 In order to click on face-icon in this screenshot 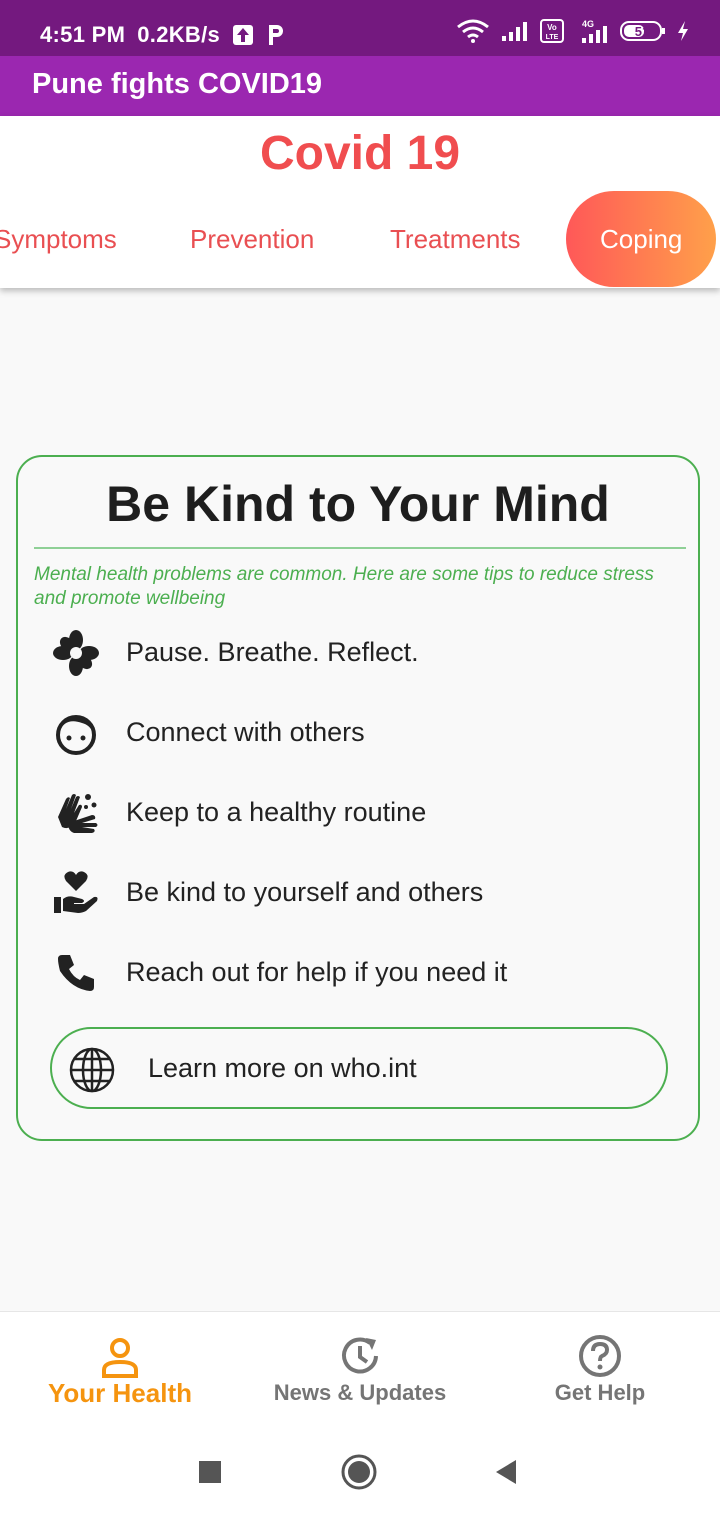, I will do `click(76, 735)`.